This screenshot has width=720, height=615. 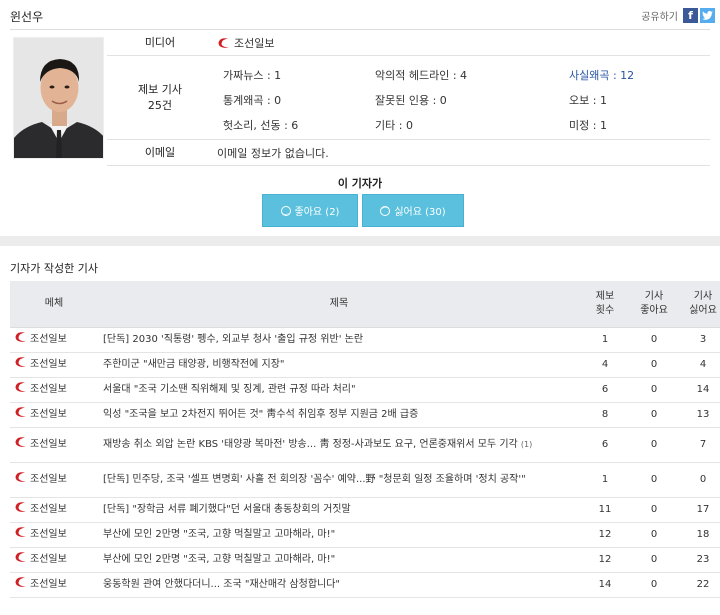 I want to click on row-title-cell: 서울대 "조국 기소땐 직위해제 및 징계, 관련 규정 따라 처리", so click(x=339, y=390).